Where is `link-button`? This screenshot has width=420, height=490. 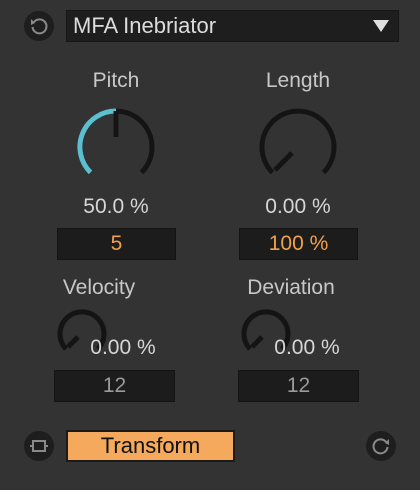 link-button is located at coordinates (39, 446).